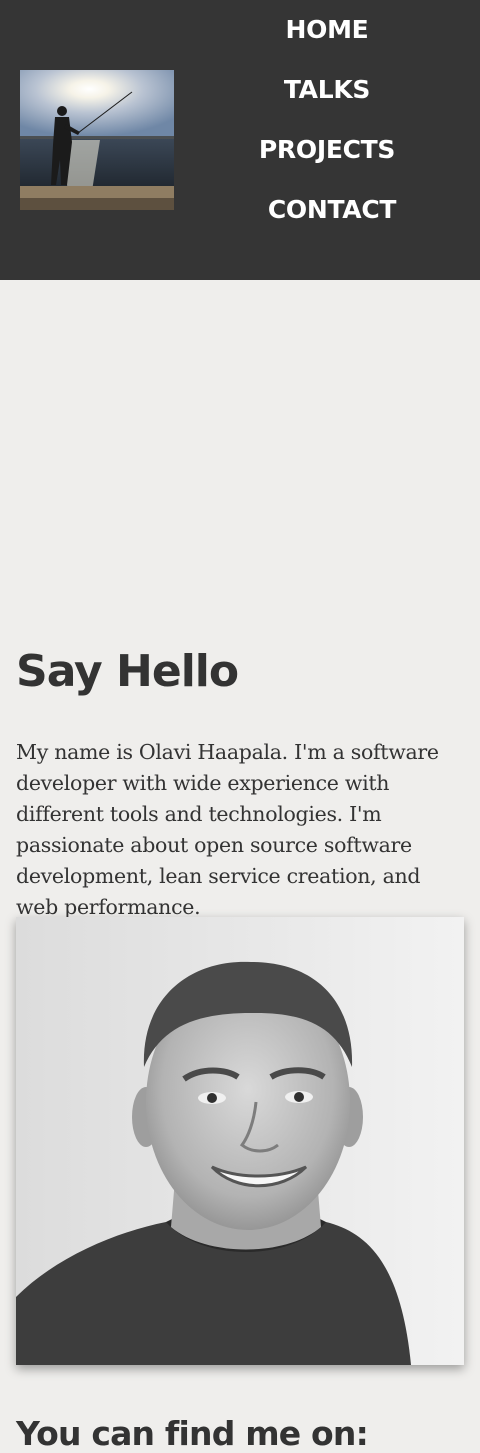  I want to click on page-title: Say Hello, so click(127, 671).